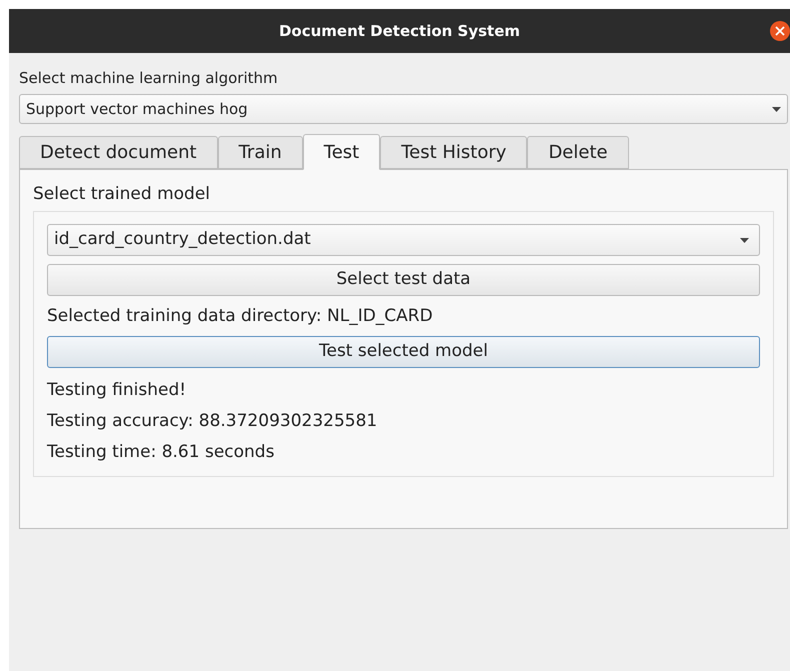 Image resolution: width=790 pixels, height=671 pixels. What do you see at coordinates (578, 152) in the screenshot?
I see `tab: Delete` at bounding box center [578, 152].